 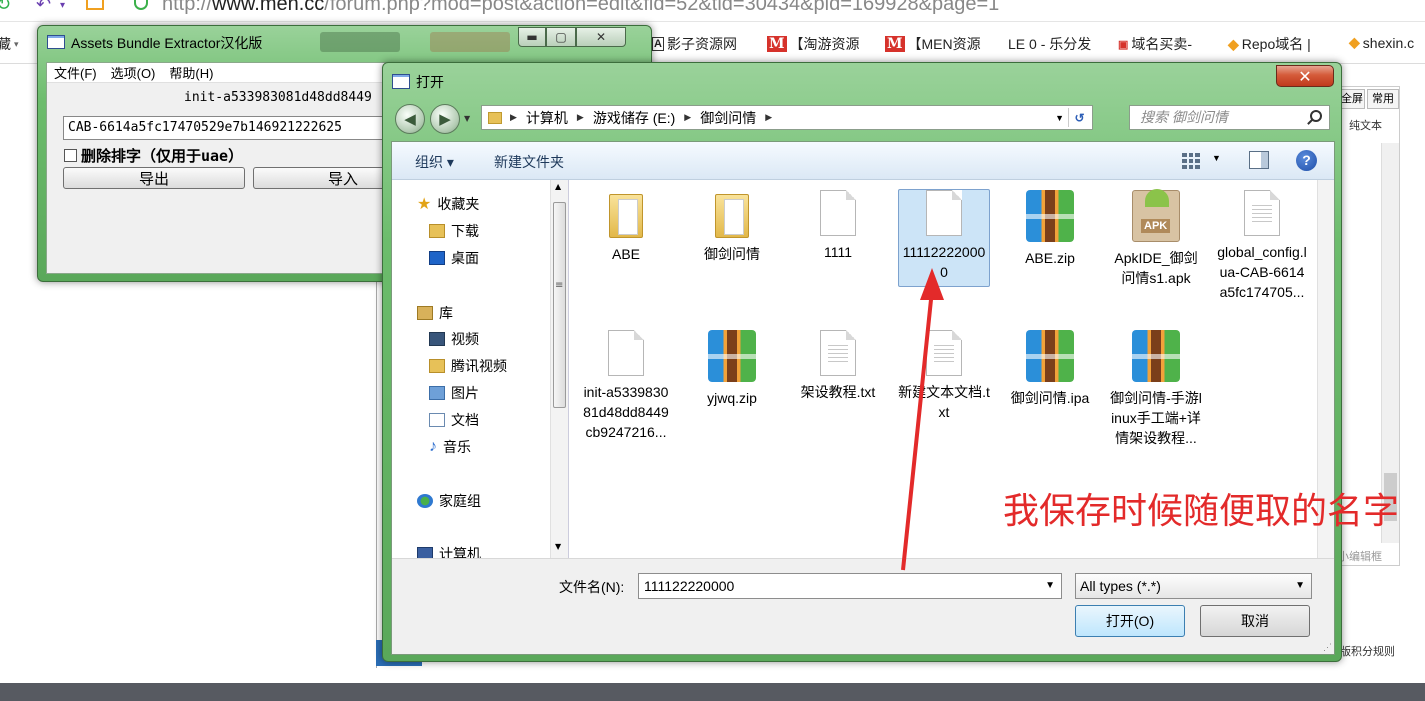 I want to click on minimize-button: ▬, so click(x=532, y=37).